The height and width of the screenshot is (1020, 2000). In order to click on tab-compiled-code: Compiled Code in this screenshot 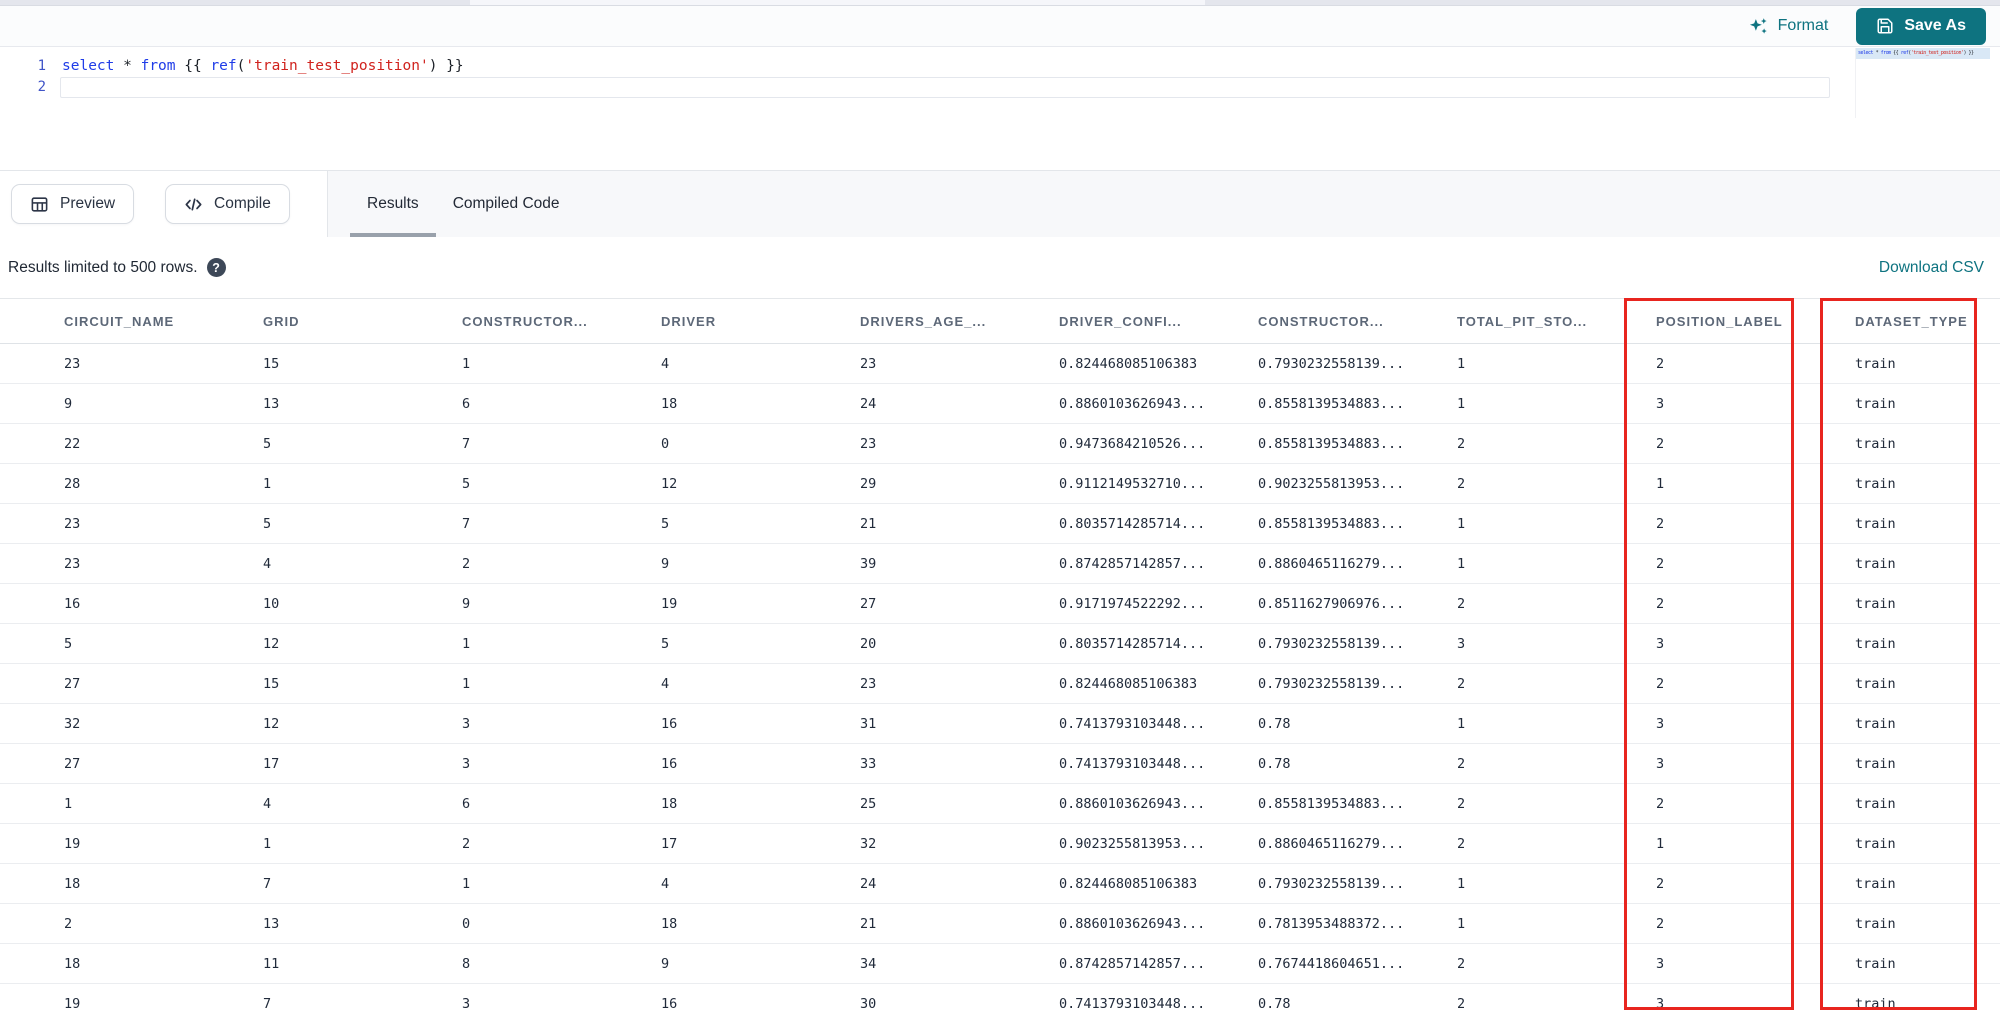, I will do `click(506, 204)`.